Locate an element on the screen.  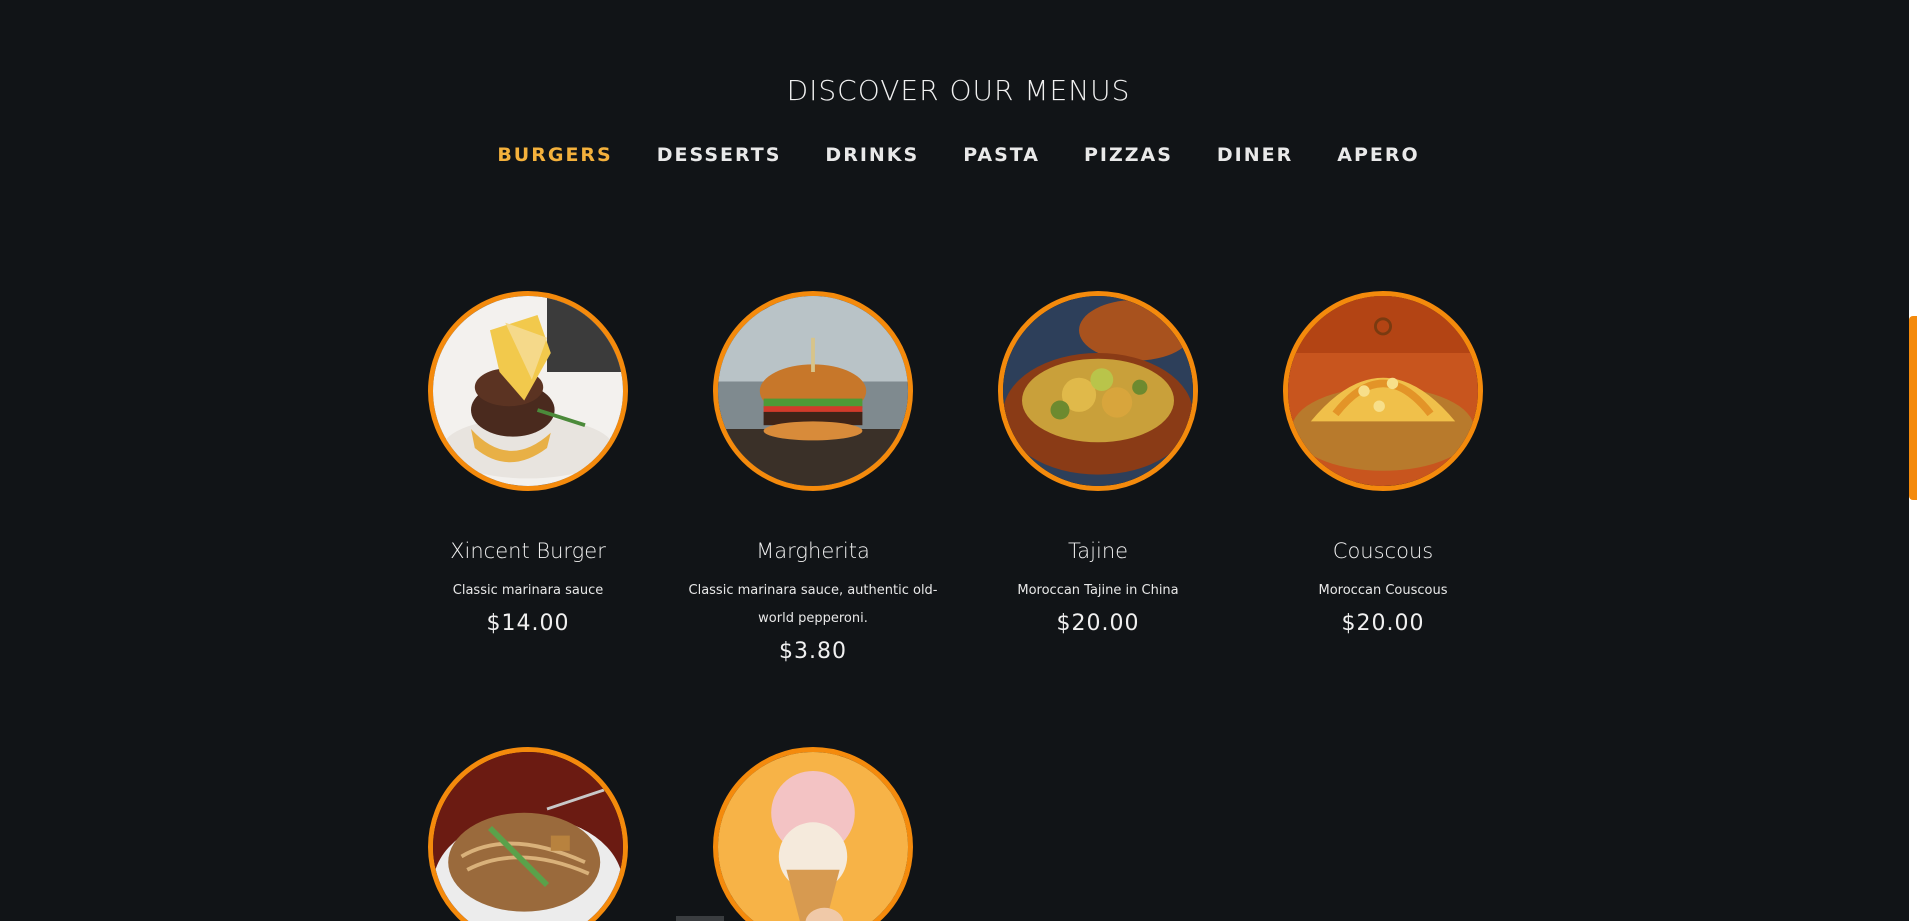
tab-diner: DINER is located at coordinates (1255, 155).